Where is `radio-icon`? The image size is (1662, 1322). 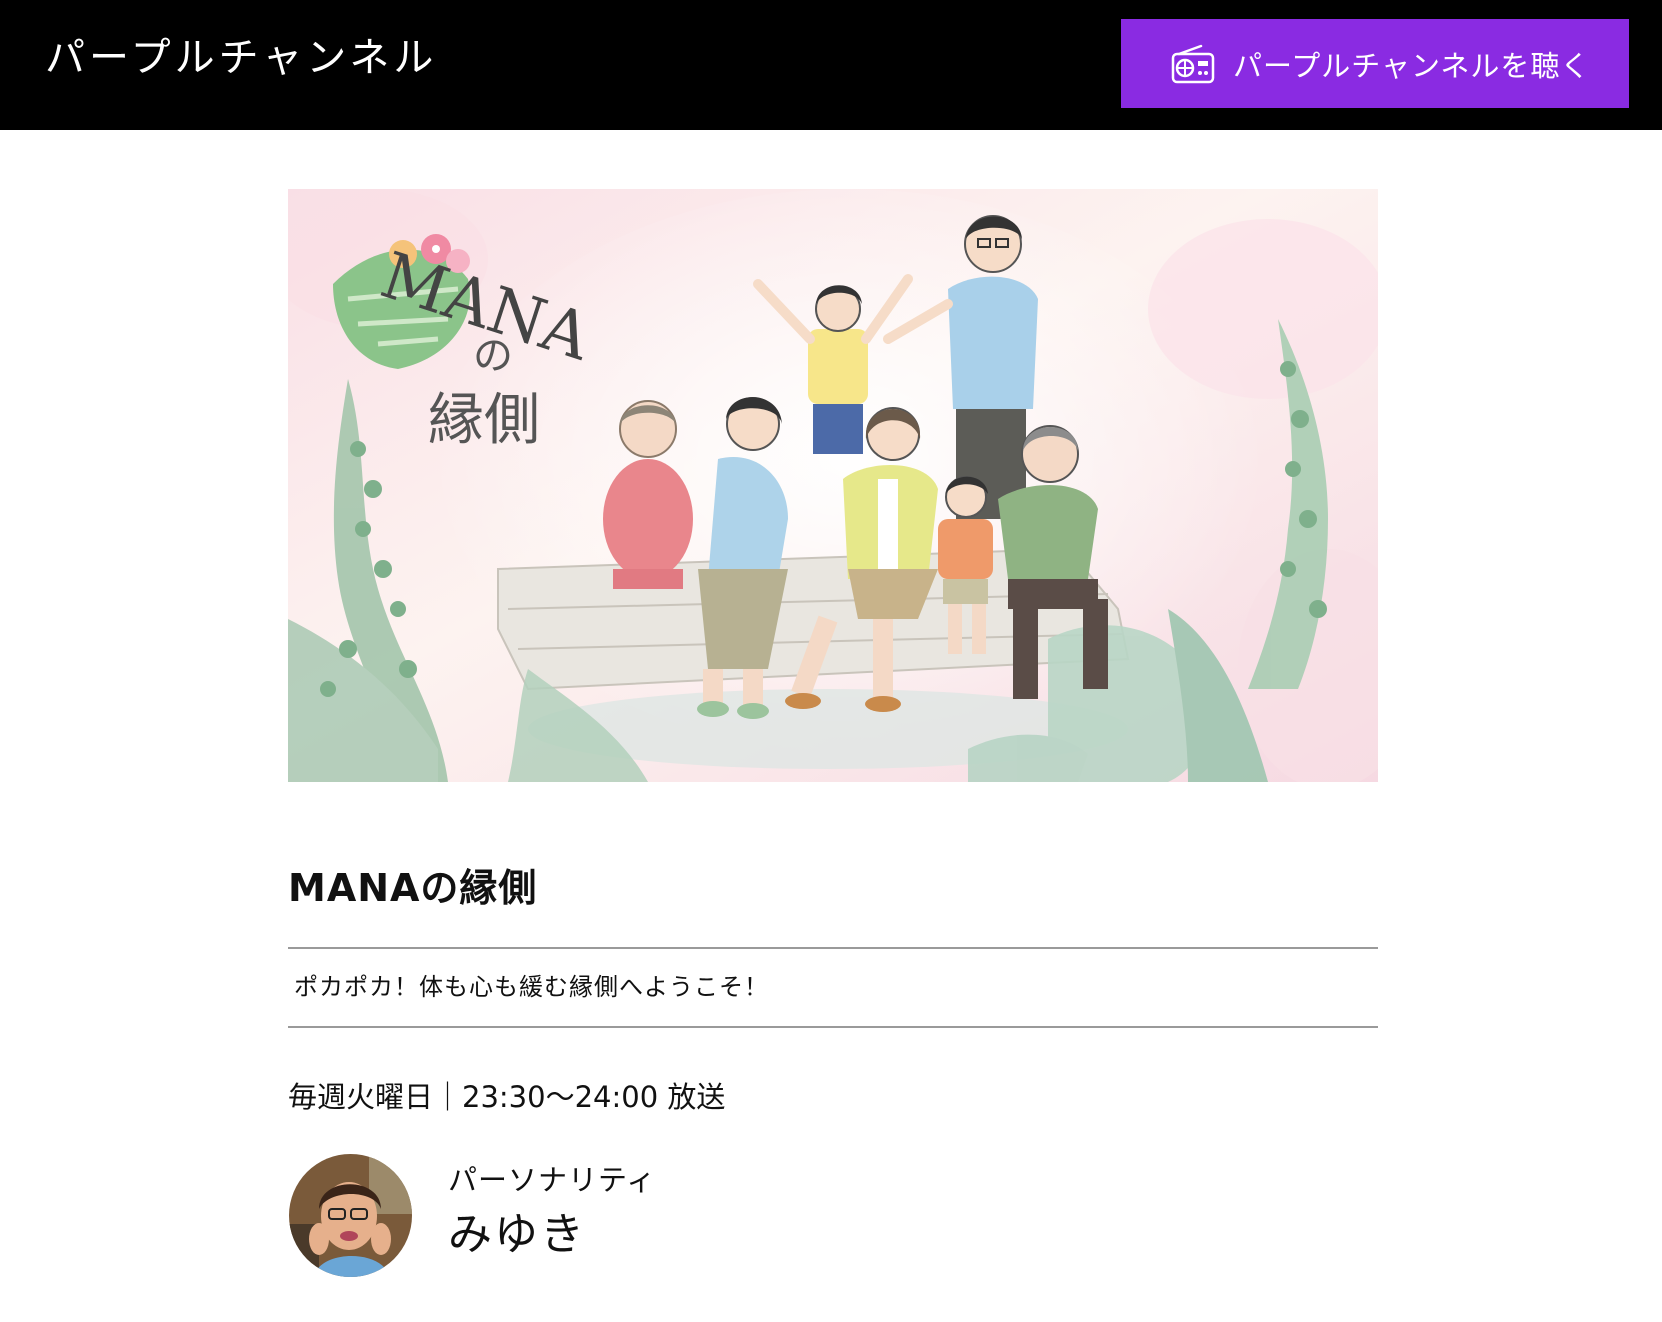
radio-icon is located at coordinates (1193, 64).